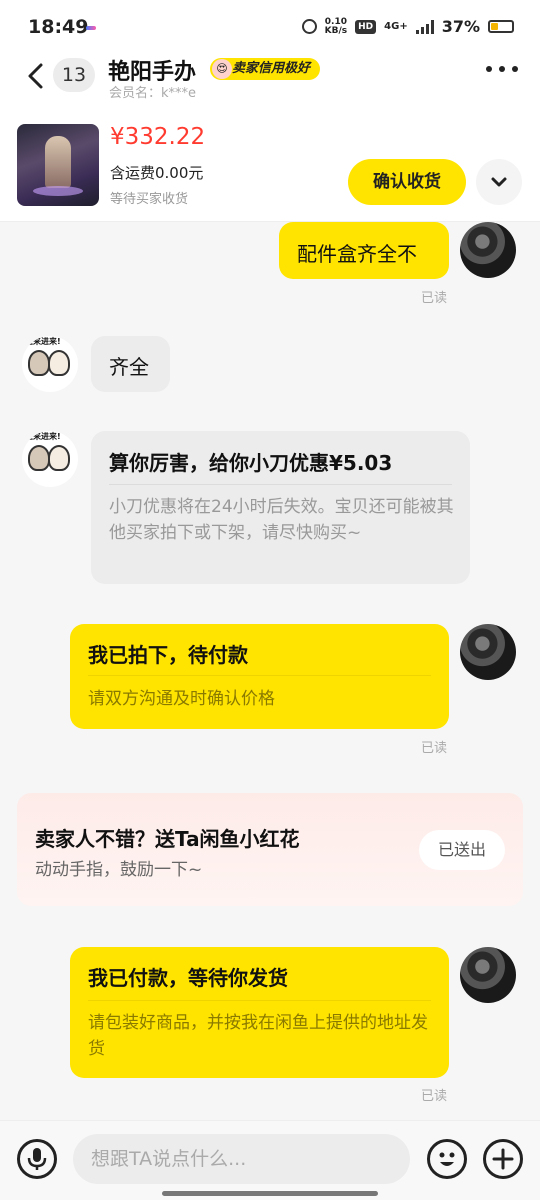 The image size is (540, 1200). I want to click on expand-button, so click(499, 182).